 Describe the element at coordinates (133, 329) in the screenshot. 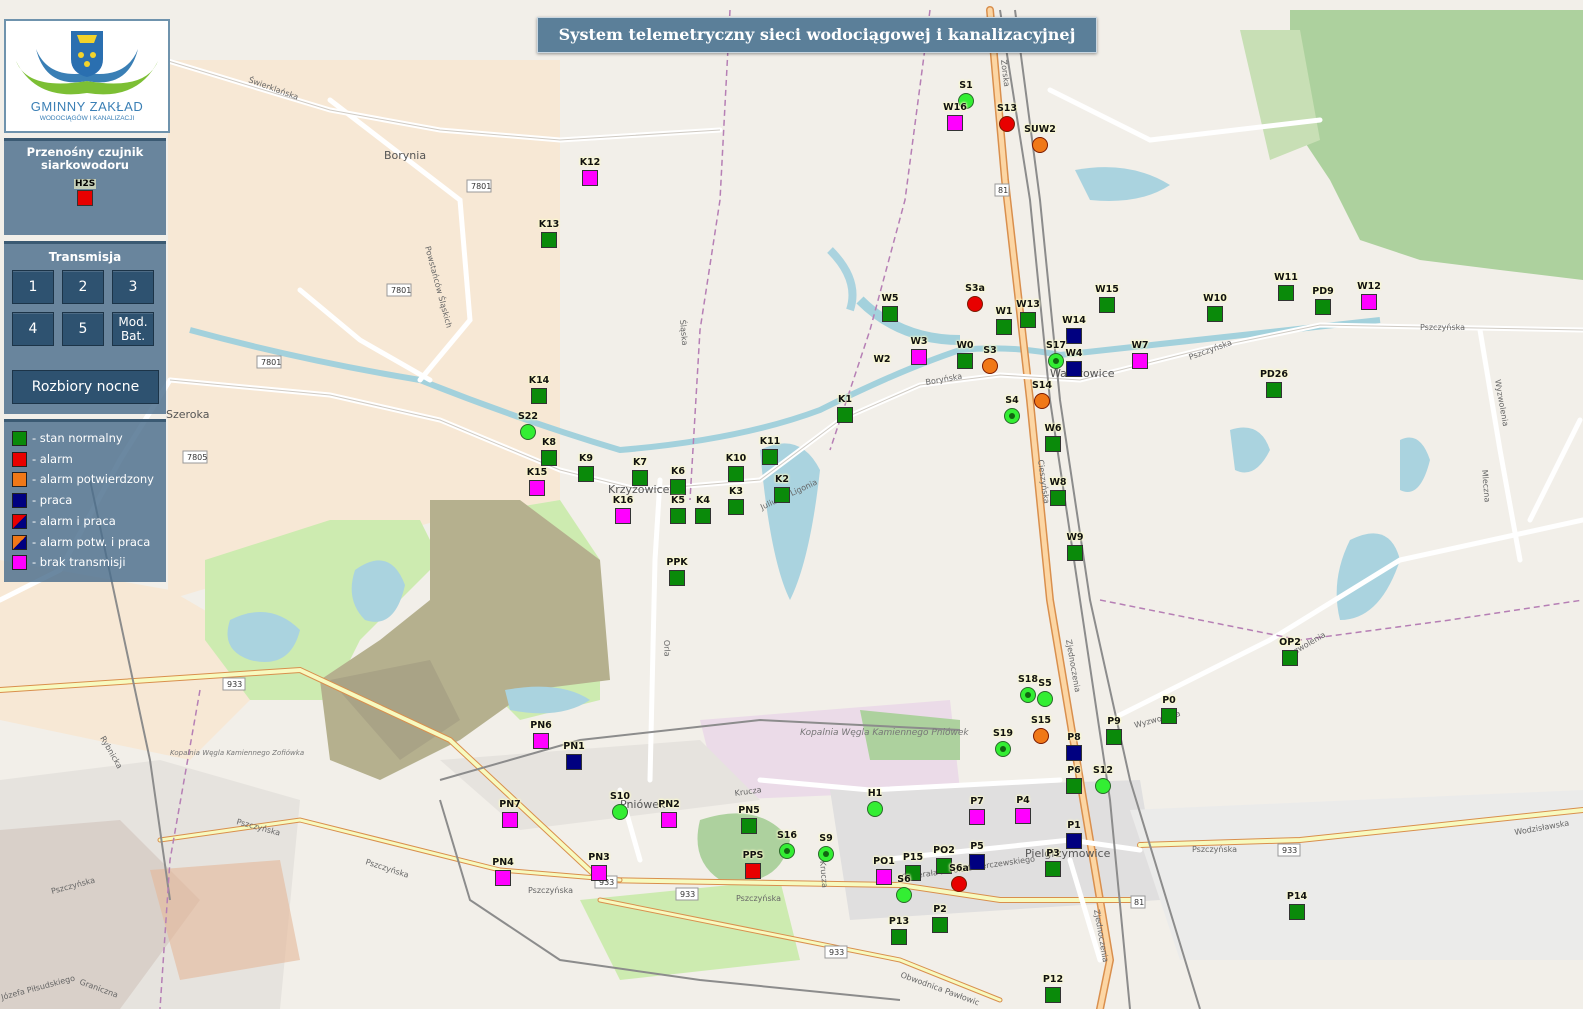

I see `battery-mode-button: Mod. Bat.` at that location.